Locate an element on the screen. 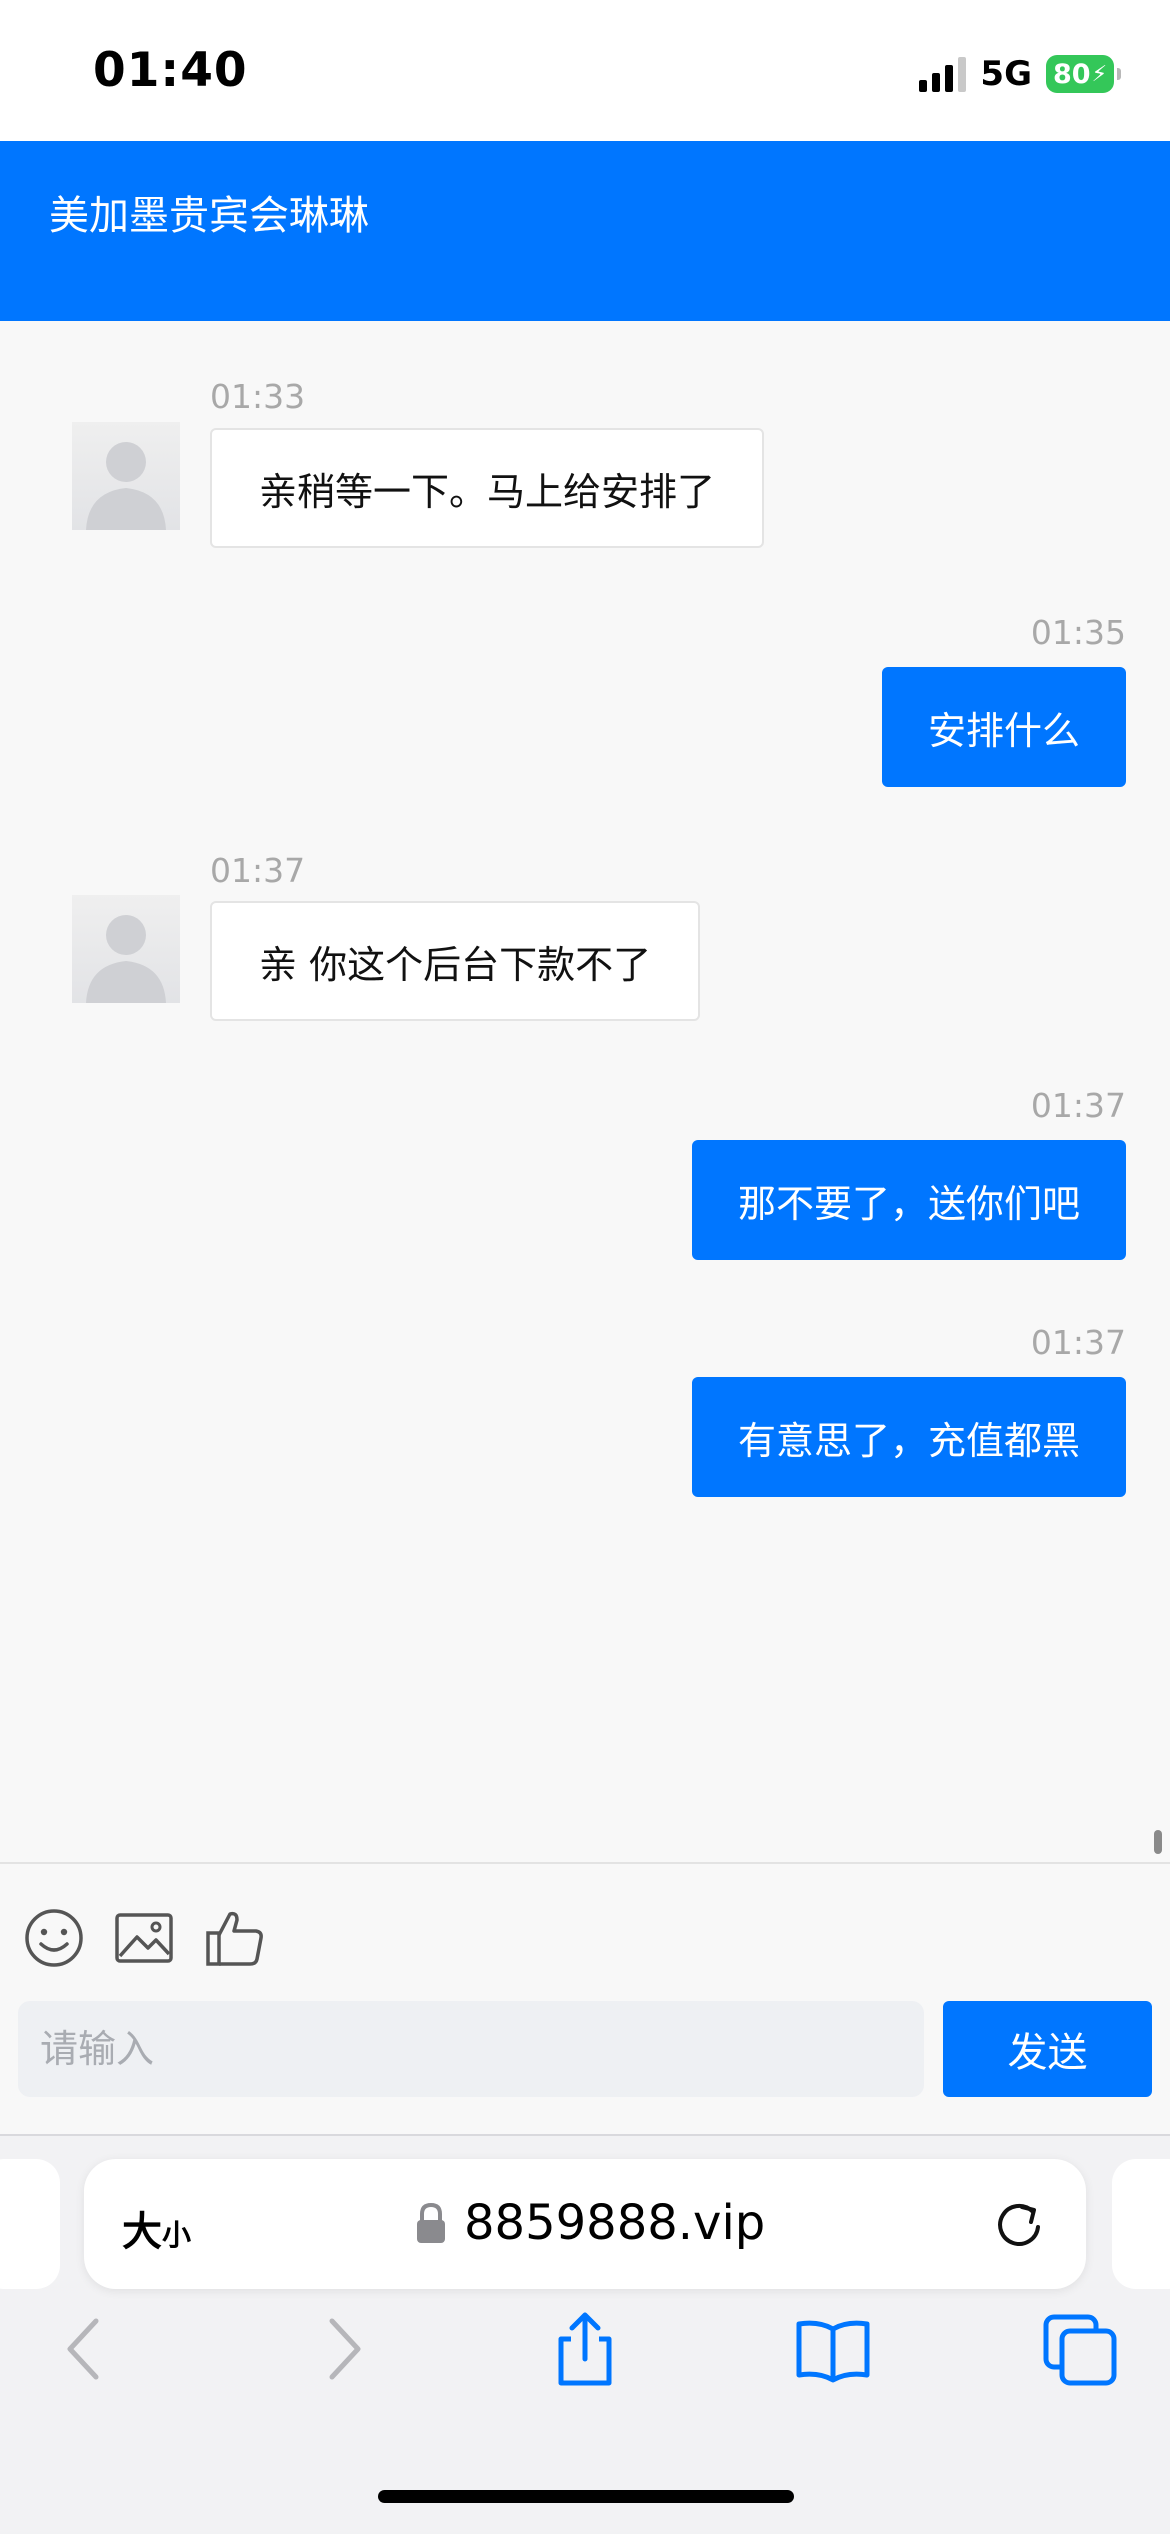  tabs-icon is located at coordinates (1080, 2349).